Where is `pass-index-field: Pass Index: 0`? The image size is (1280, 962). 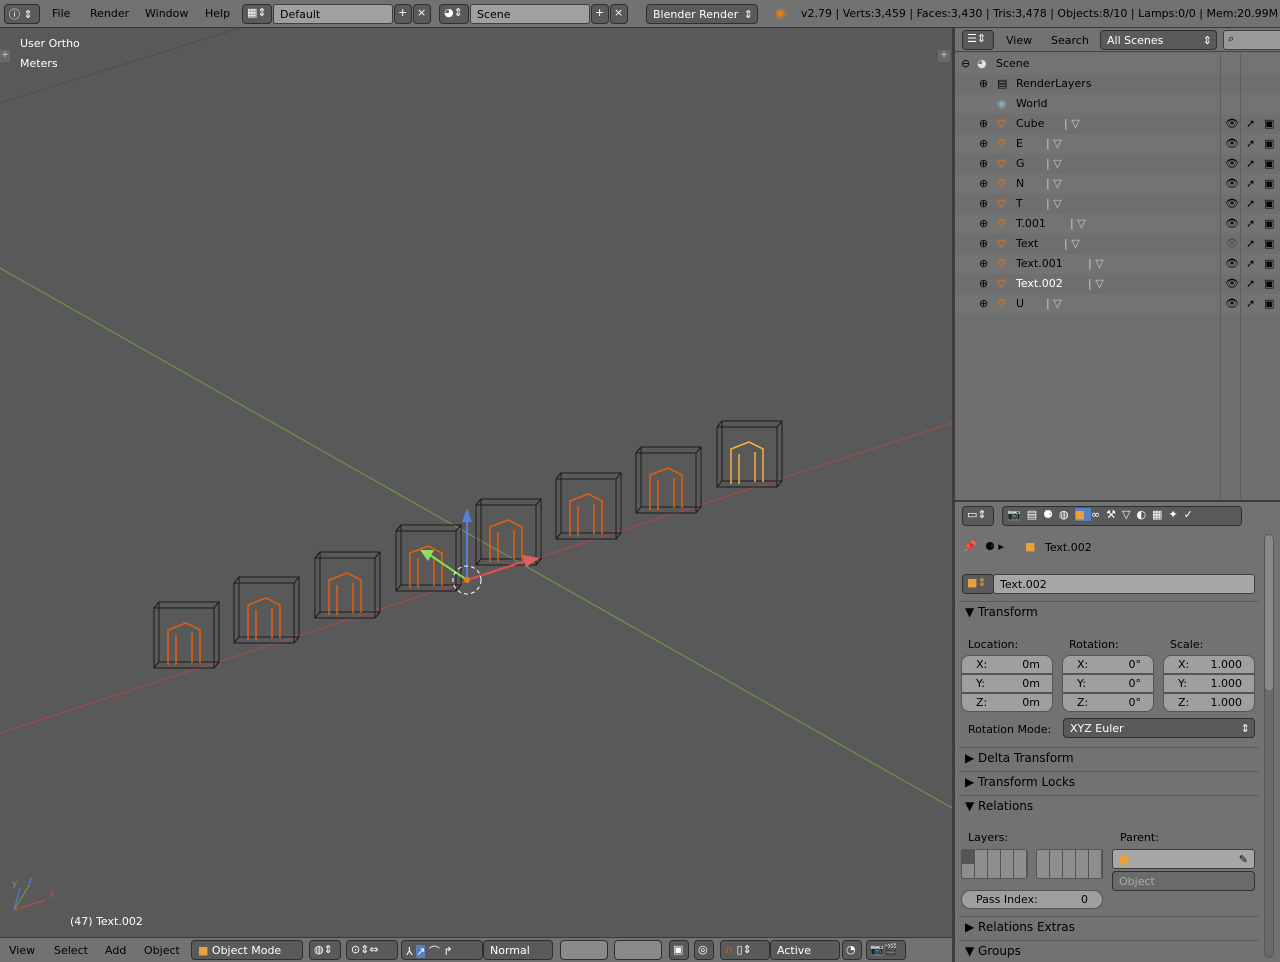
pass-index-field: Pass Index: 0 is located at coordinates (1032, 899).